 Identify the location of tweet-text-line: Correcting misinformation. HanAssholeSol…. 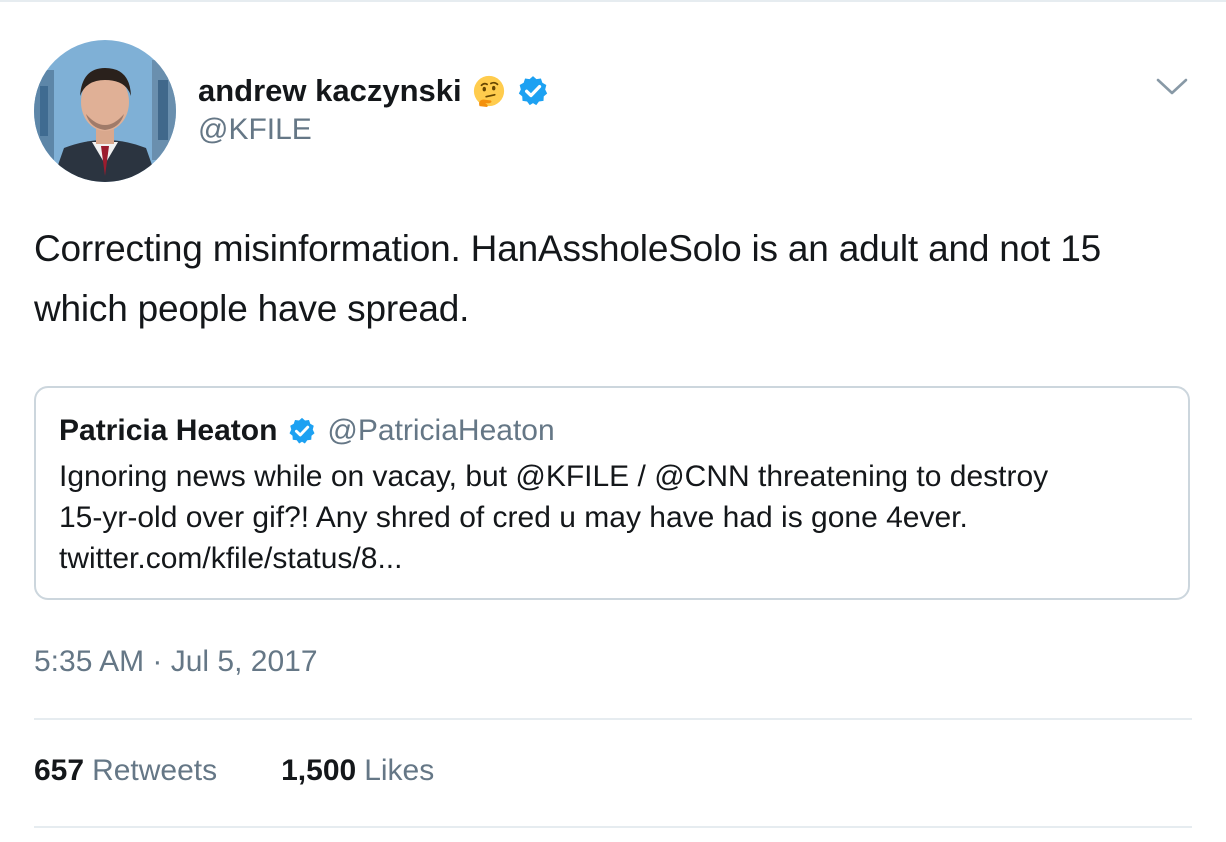
(567, 248).